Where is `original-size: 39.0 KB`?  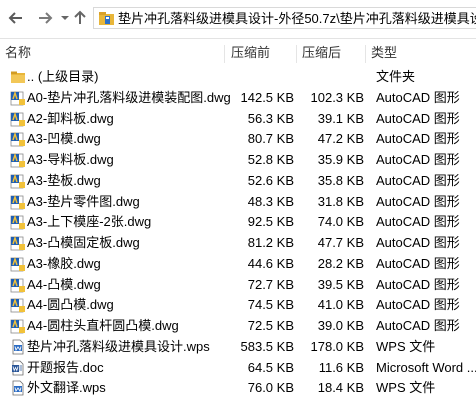 original-size: 39.0 KB is located at coordinates (340, 325).